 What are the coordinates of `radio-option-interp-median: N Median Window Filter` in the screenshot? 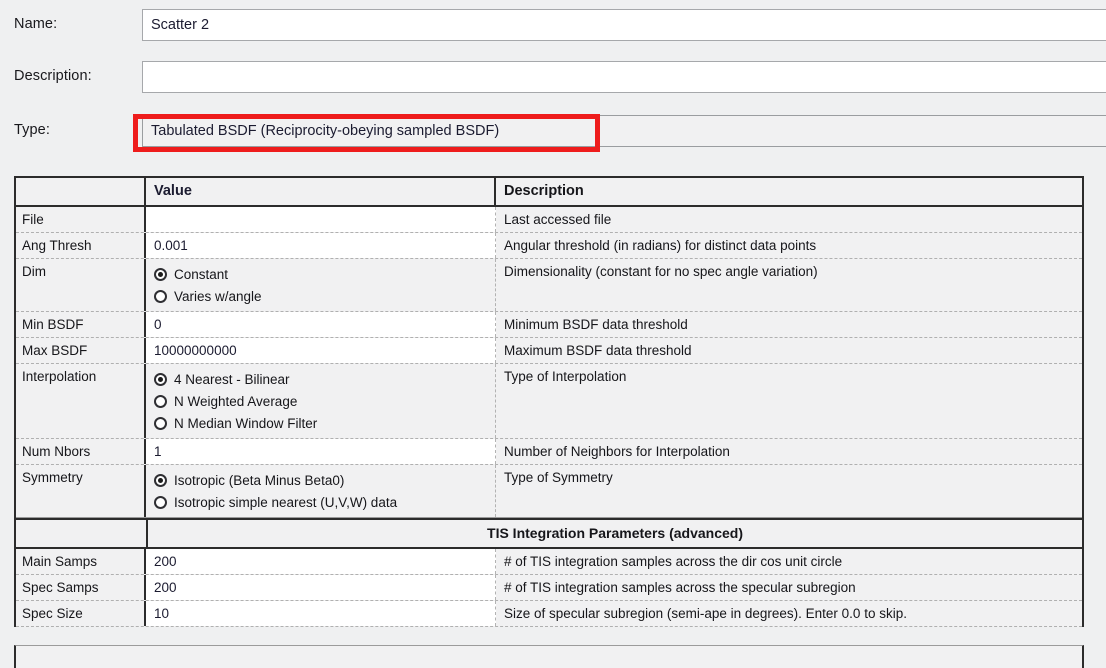 It's located at (324, 423).